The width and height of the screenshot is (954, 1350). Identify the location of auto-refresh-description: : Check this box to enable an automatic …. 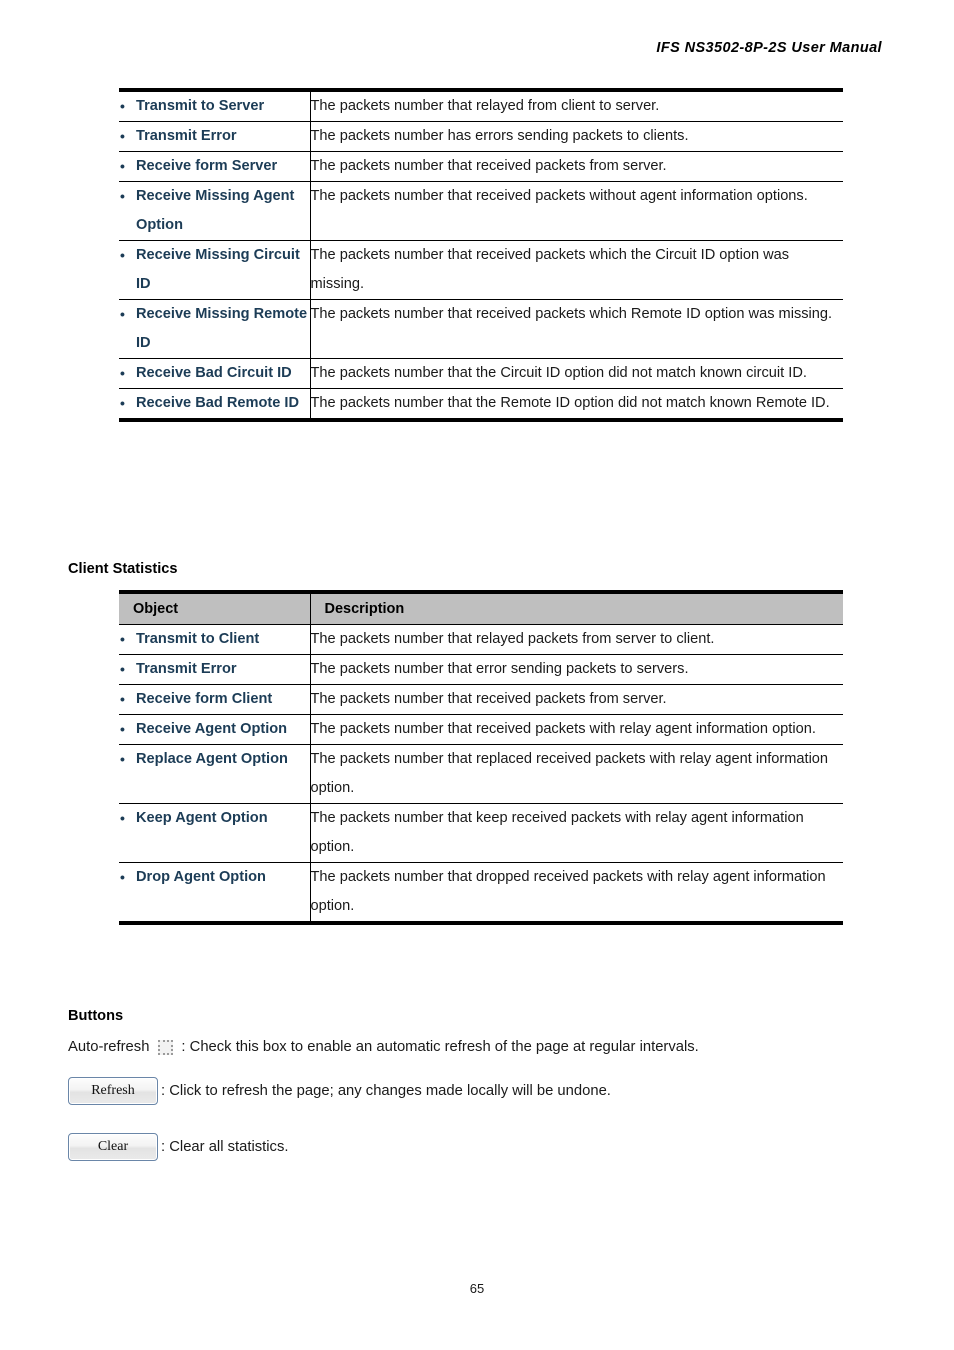
(440, 1047).